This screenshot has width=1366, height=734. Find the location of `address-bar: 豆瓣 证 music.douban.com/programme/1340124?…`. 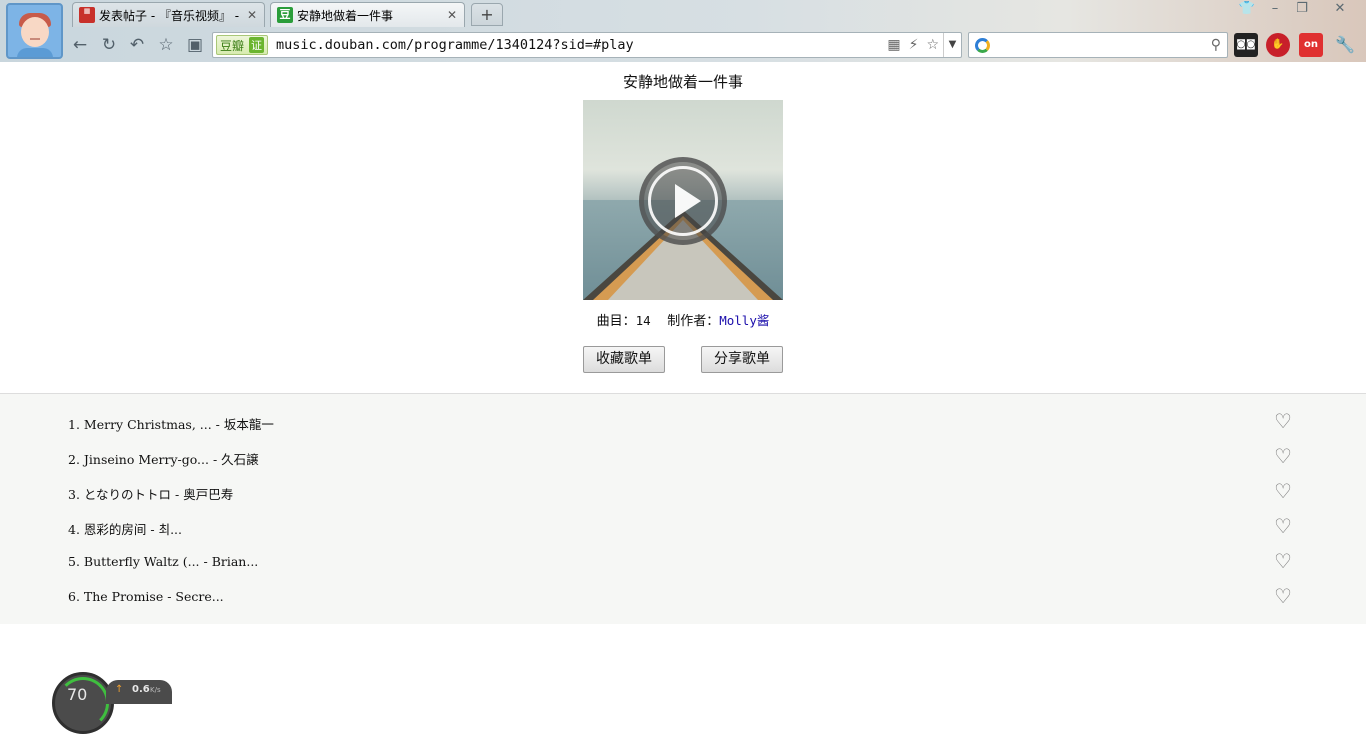

address-bar: 豆瓣 证 music.douban.com/programme/1340124?… is located at coordinates (587, 45).